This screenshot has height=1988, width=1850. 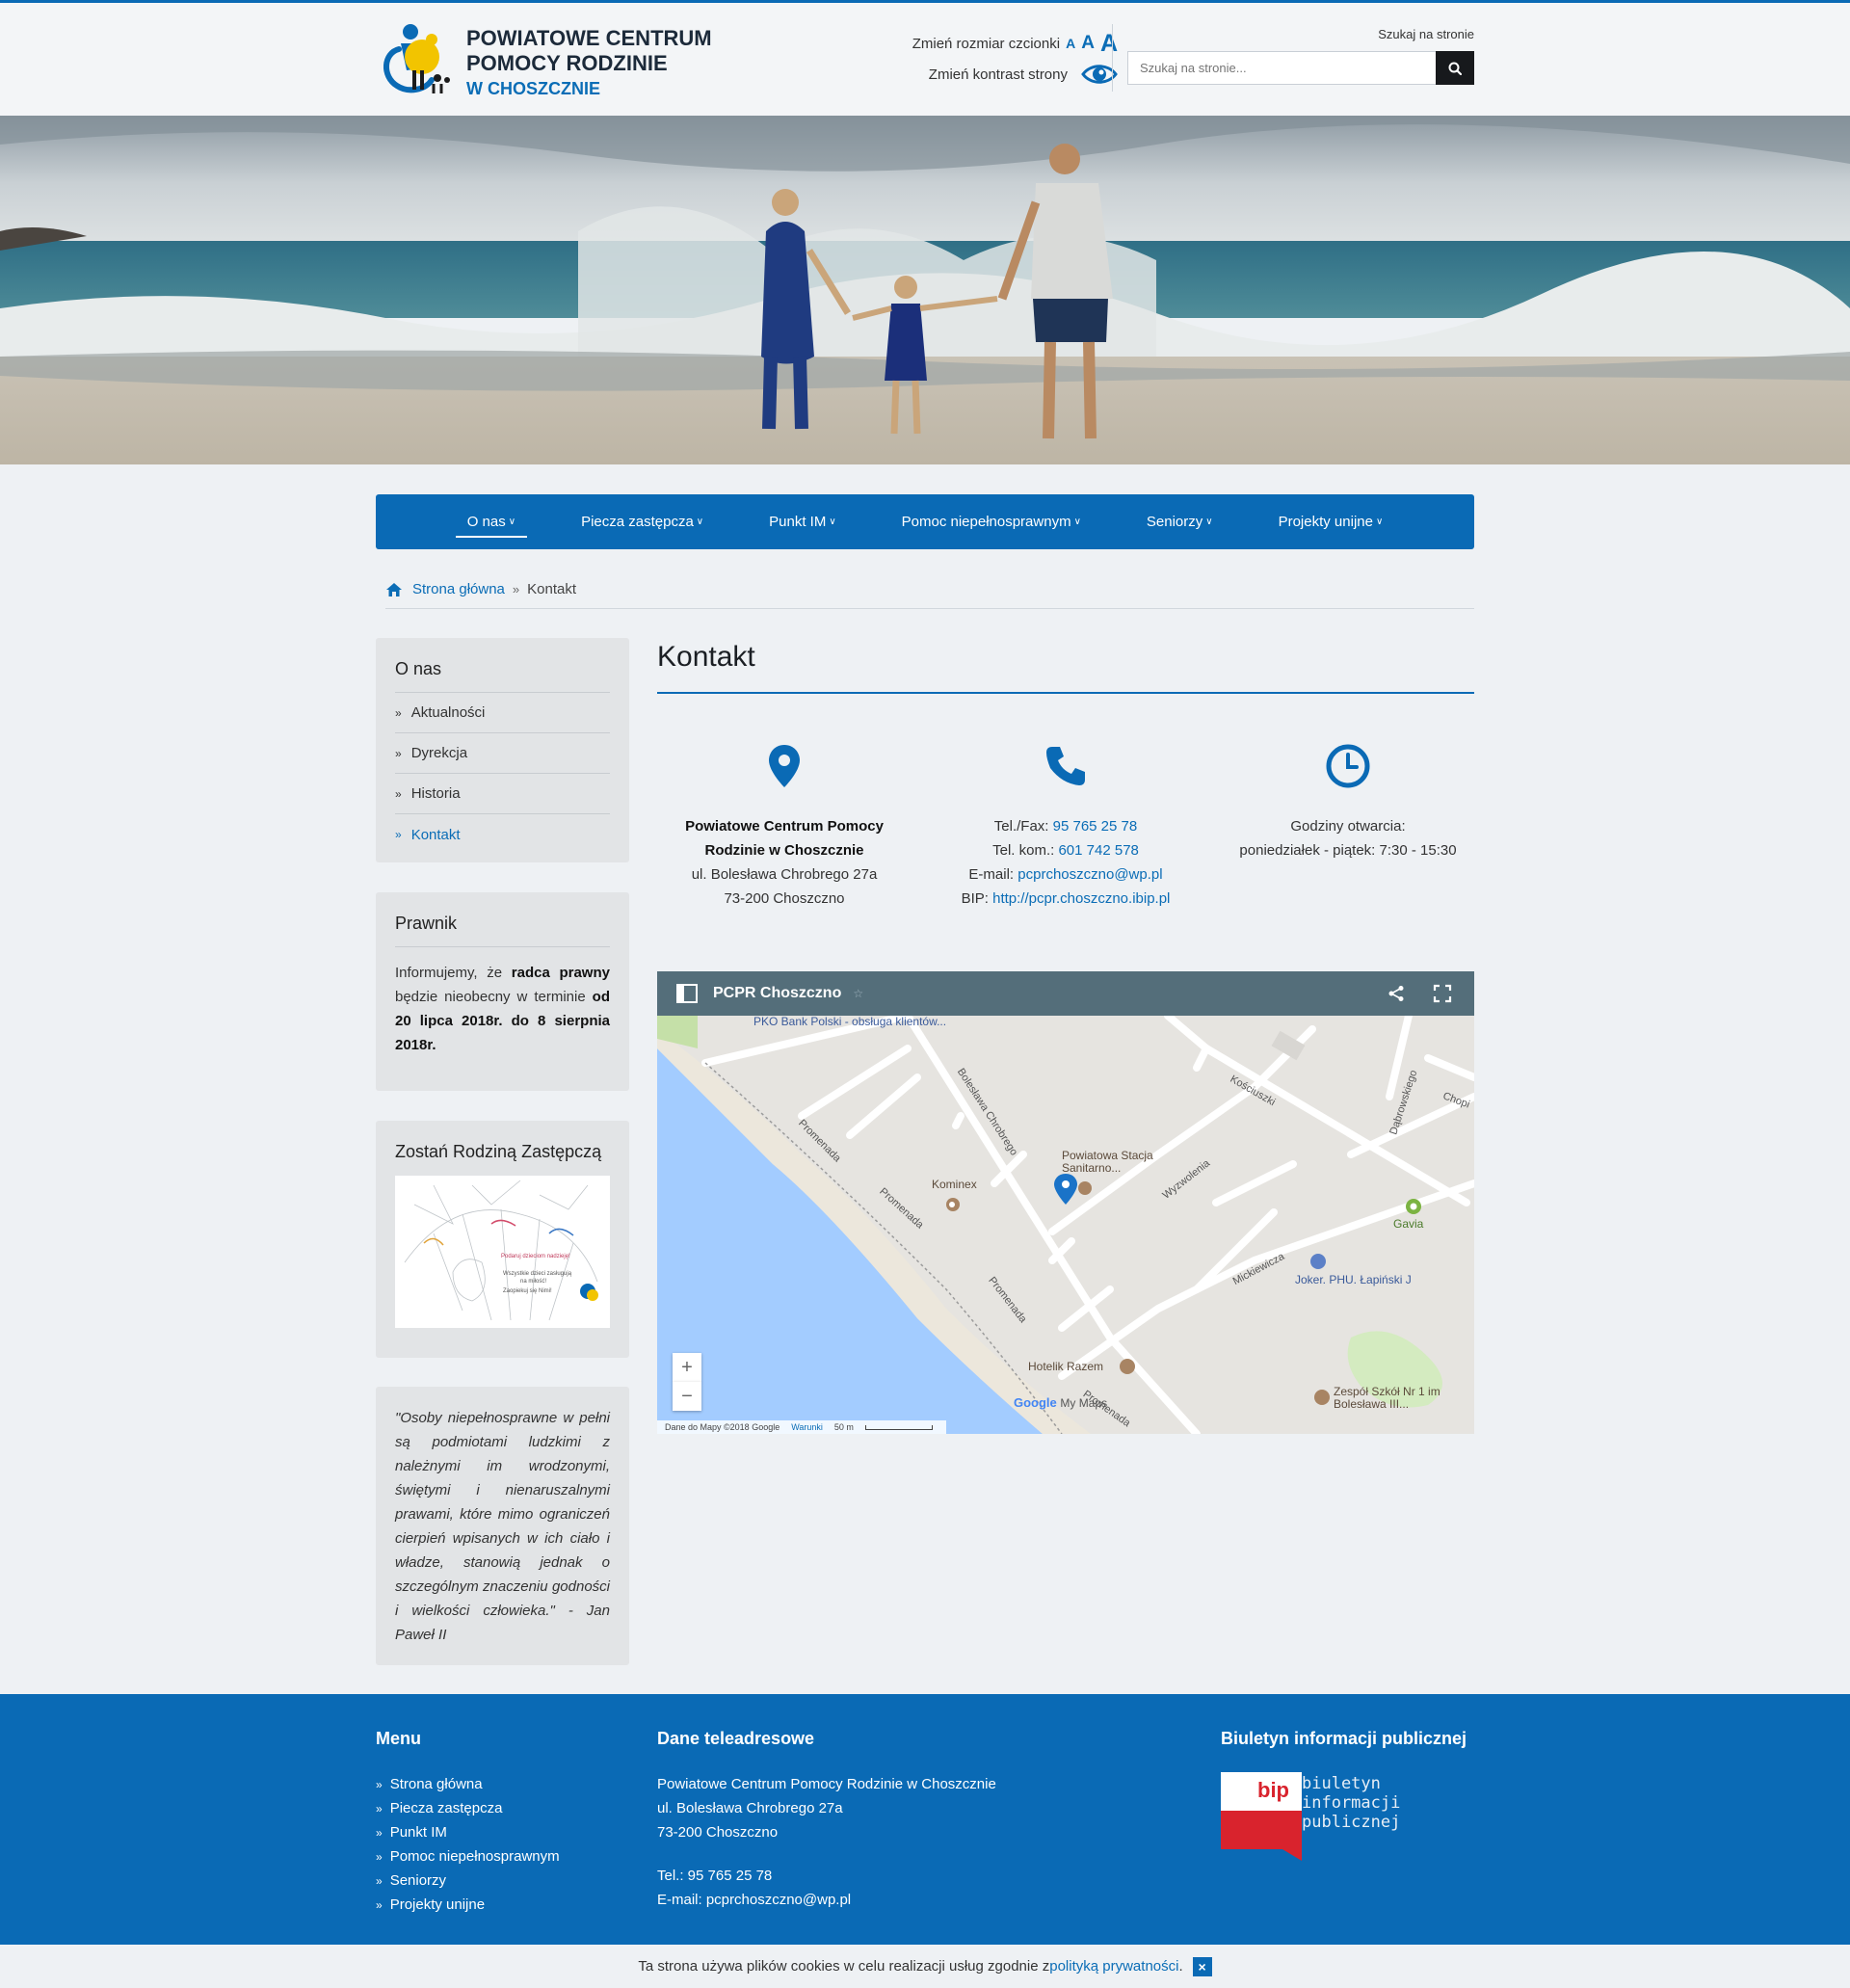 I want to click on search-input, so click(x=1281, y=68).